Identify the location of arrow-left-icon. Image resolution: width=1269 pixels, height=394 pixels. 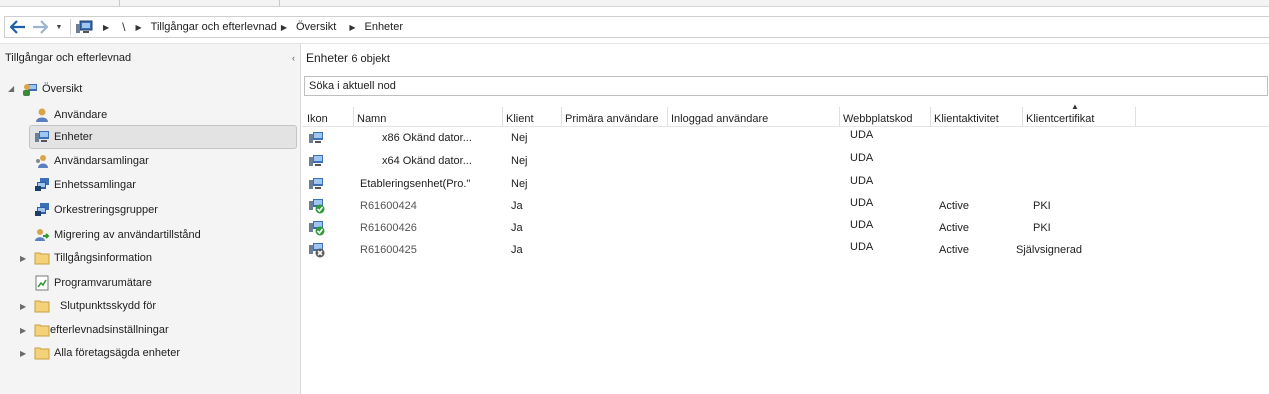
(18, 27).